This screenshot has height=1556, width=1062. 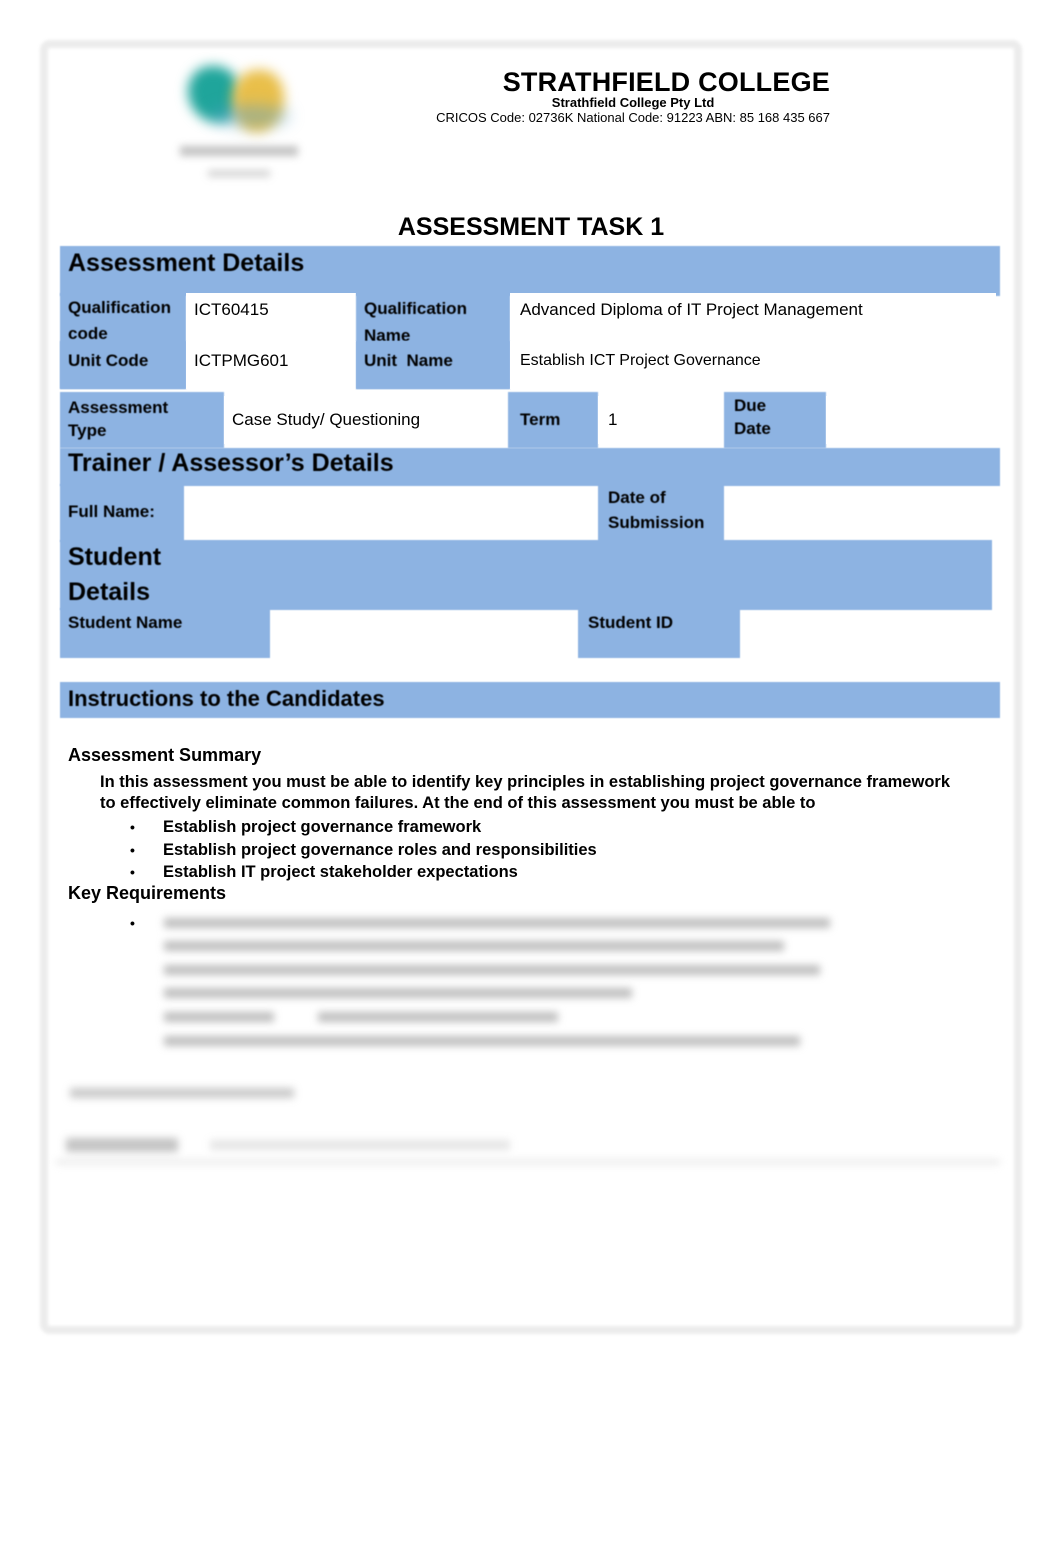 I want to click on obscured-label, so click(x=122, y=1145).